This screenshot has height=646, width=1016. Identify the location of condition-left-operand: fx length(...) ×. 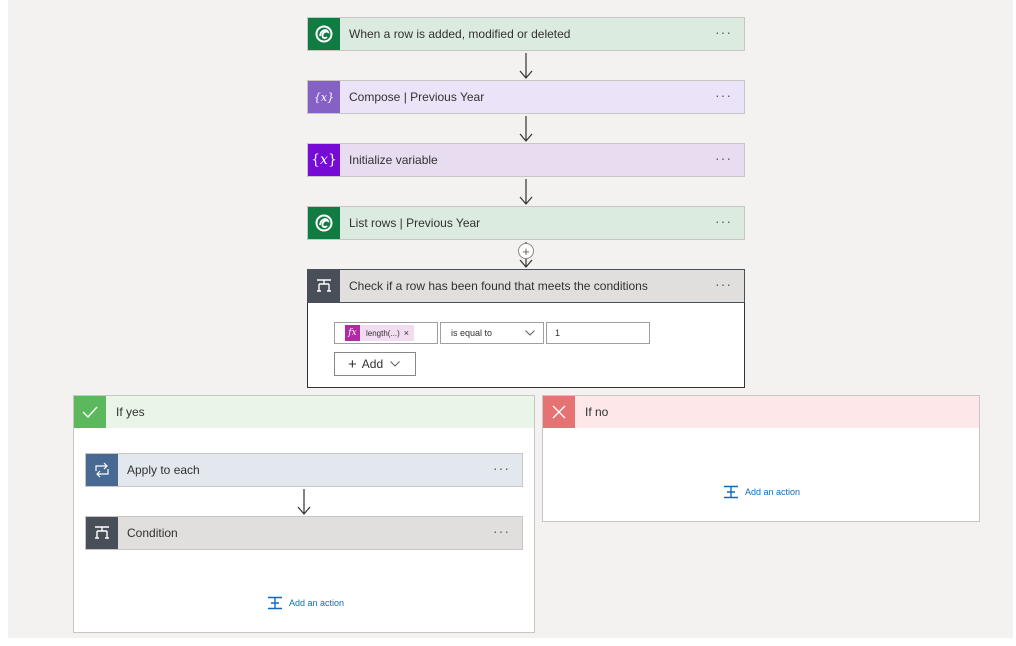
(386, 333).